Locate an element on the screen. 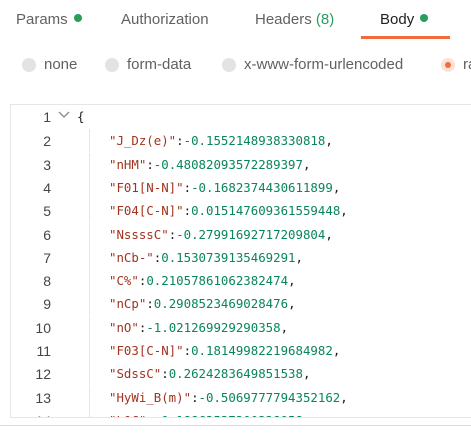 The height and width of the screenshot is (437, 471). json-number-value: -0.27991692717209804 is located at coordinates (251, 234).